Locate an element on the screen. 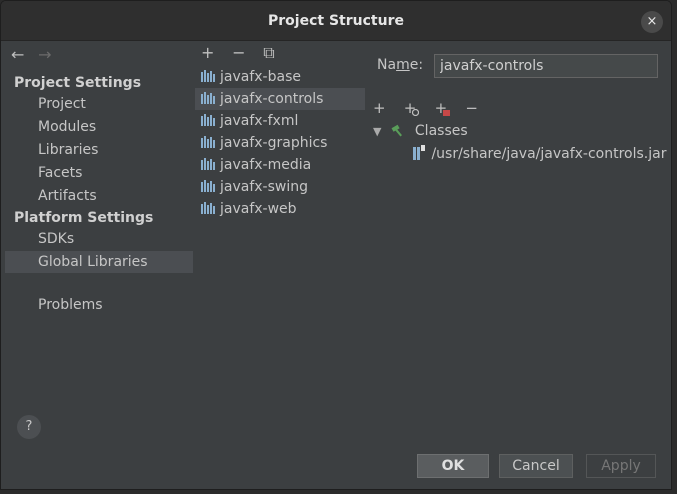  library-item-javafx-base: javafx-base is located at coordinates (280, 77).